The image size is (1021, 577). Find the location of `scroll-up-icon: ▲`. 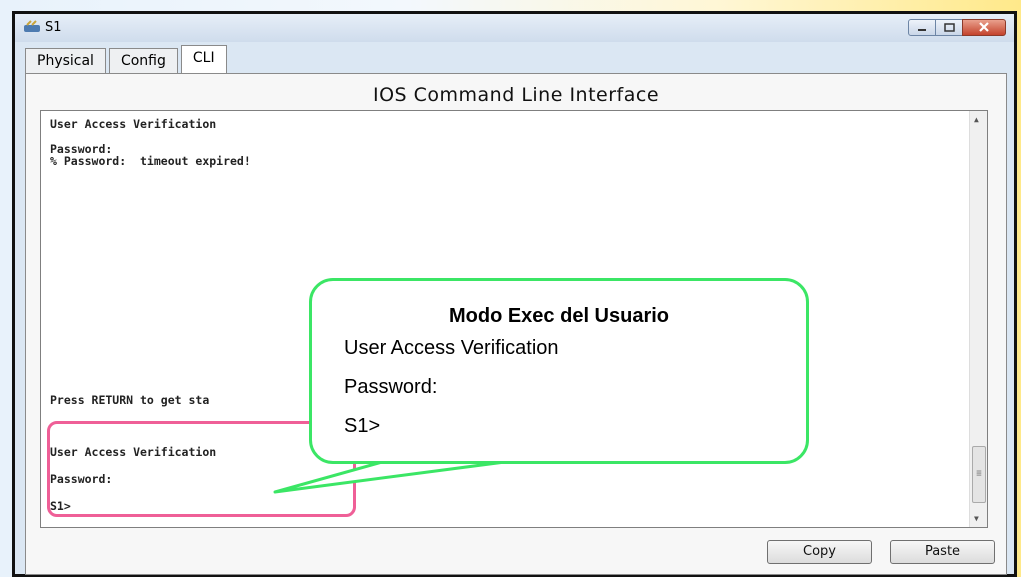

scroll-up-icon: ▲ is located at coordinates (976, 119).